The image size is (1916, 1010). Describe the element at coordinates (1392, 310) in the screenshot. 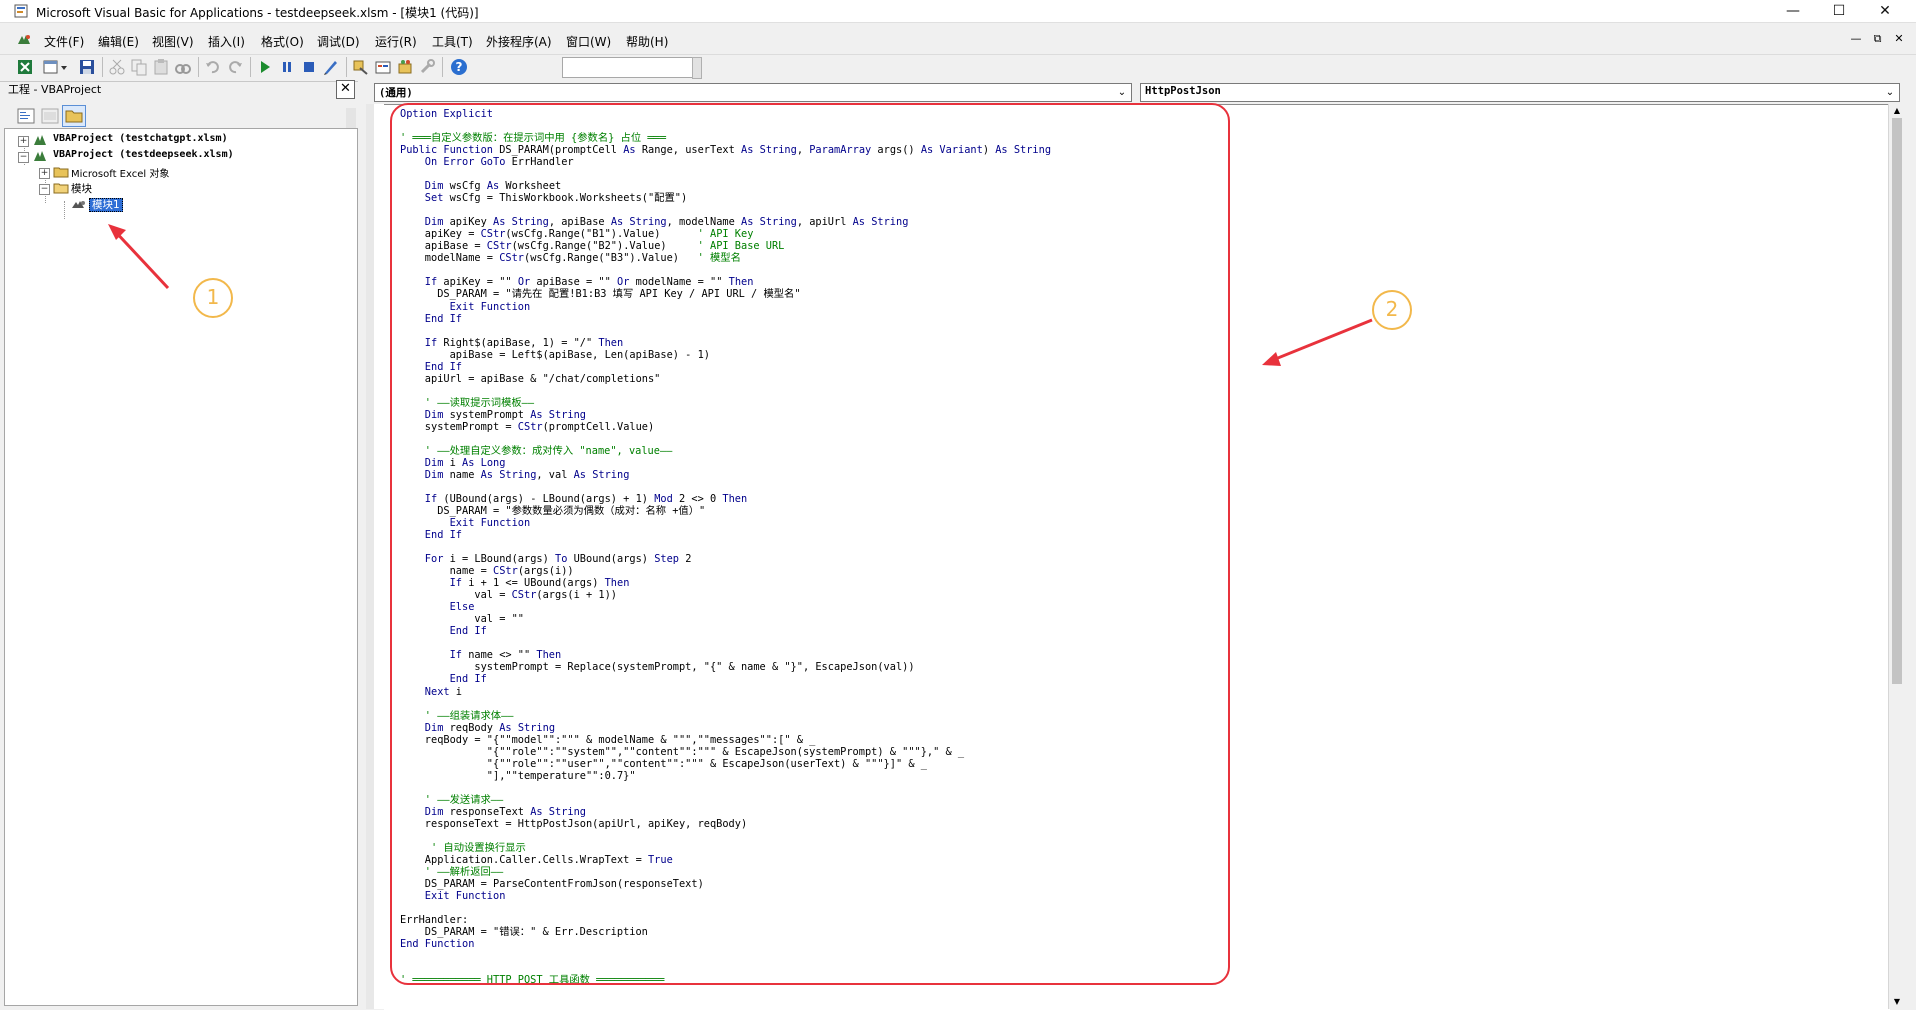

I see `annotation-marker-2: 2` at that location.